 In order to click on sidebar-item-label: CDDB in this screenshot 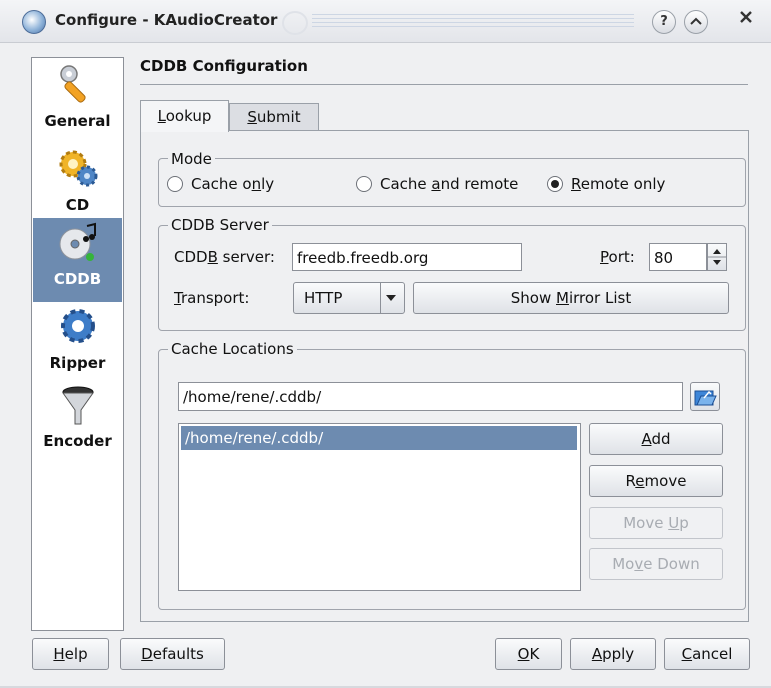, I will do `click(77, 279)`.